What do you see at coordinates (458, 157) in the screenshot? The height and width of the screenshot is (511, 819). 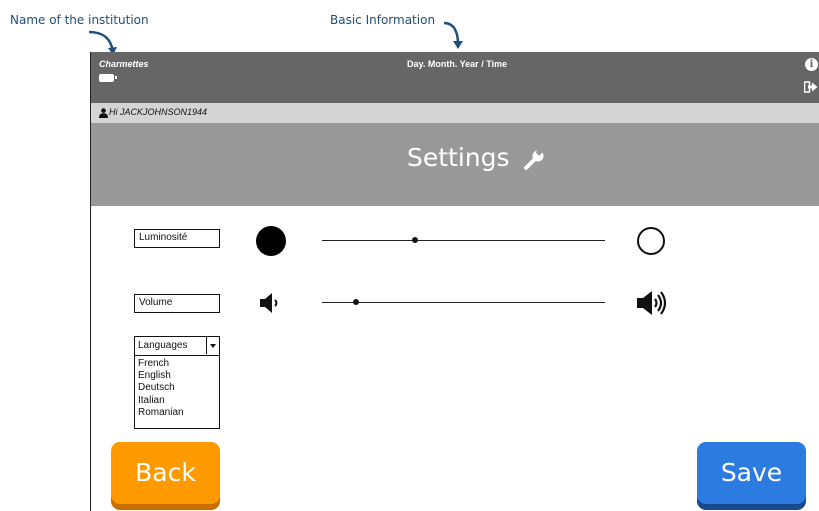 I see `page-title: Settings` at bounding box center [458, 157].